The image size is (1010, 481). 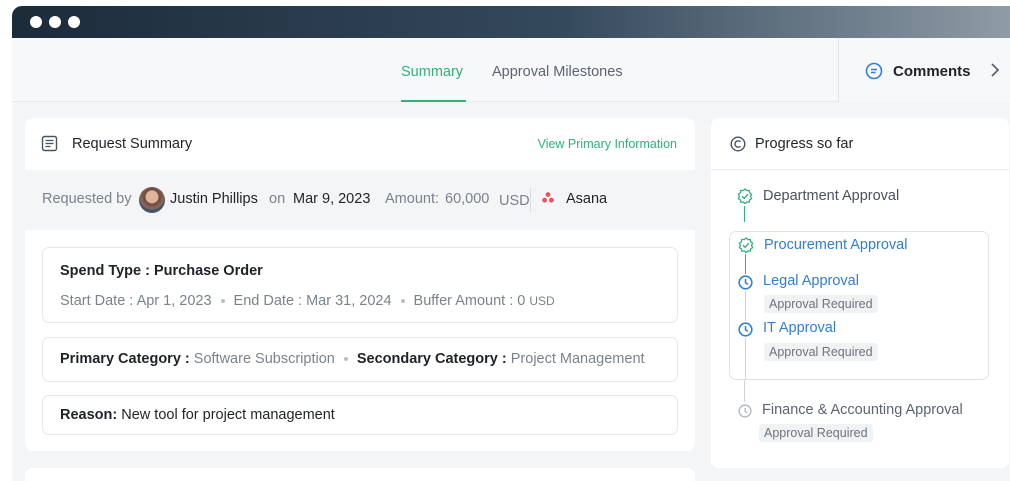 What do you see at coordinates (264, 359) in the screenshot?
I see `primary-category-value: Software Subscription` at bounding box center [264, 359].